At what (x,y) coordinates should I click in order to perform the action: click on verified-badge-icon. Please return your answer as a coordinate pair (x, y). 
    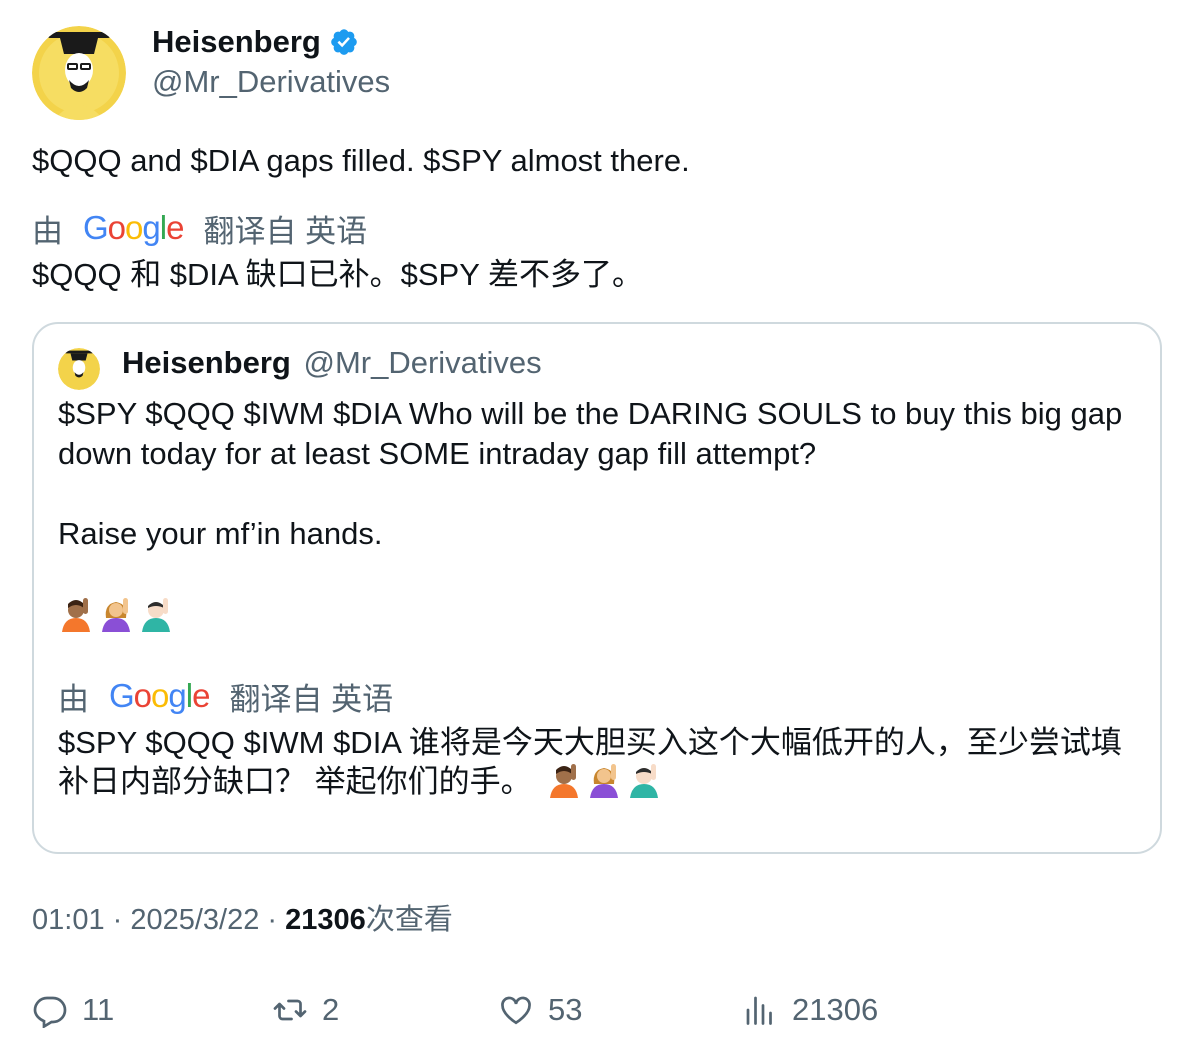
    Looking at the image, I should click on (344, 42).